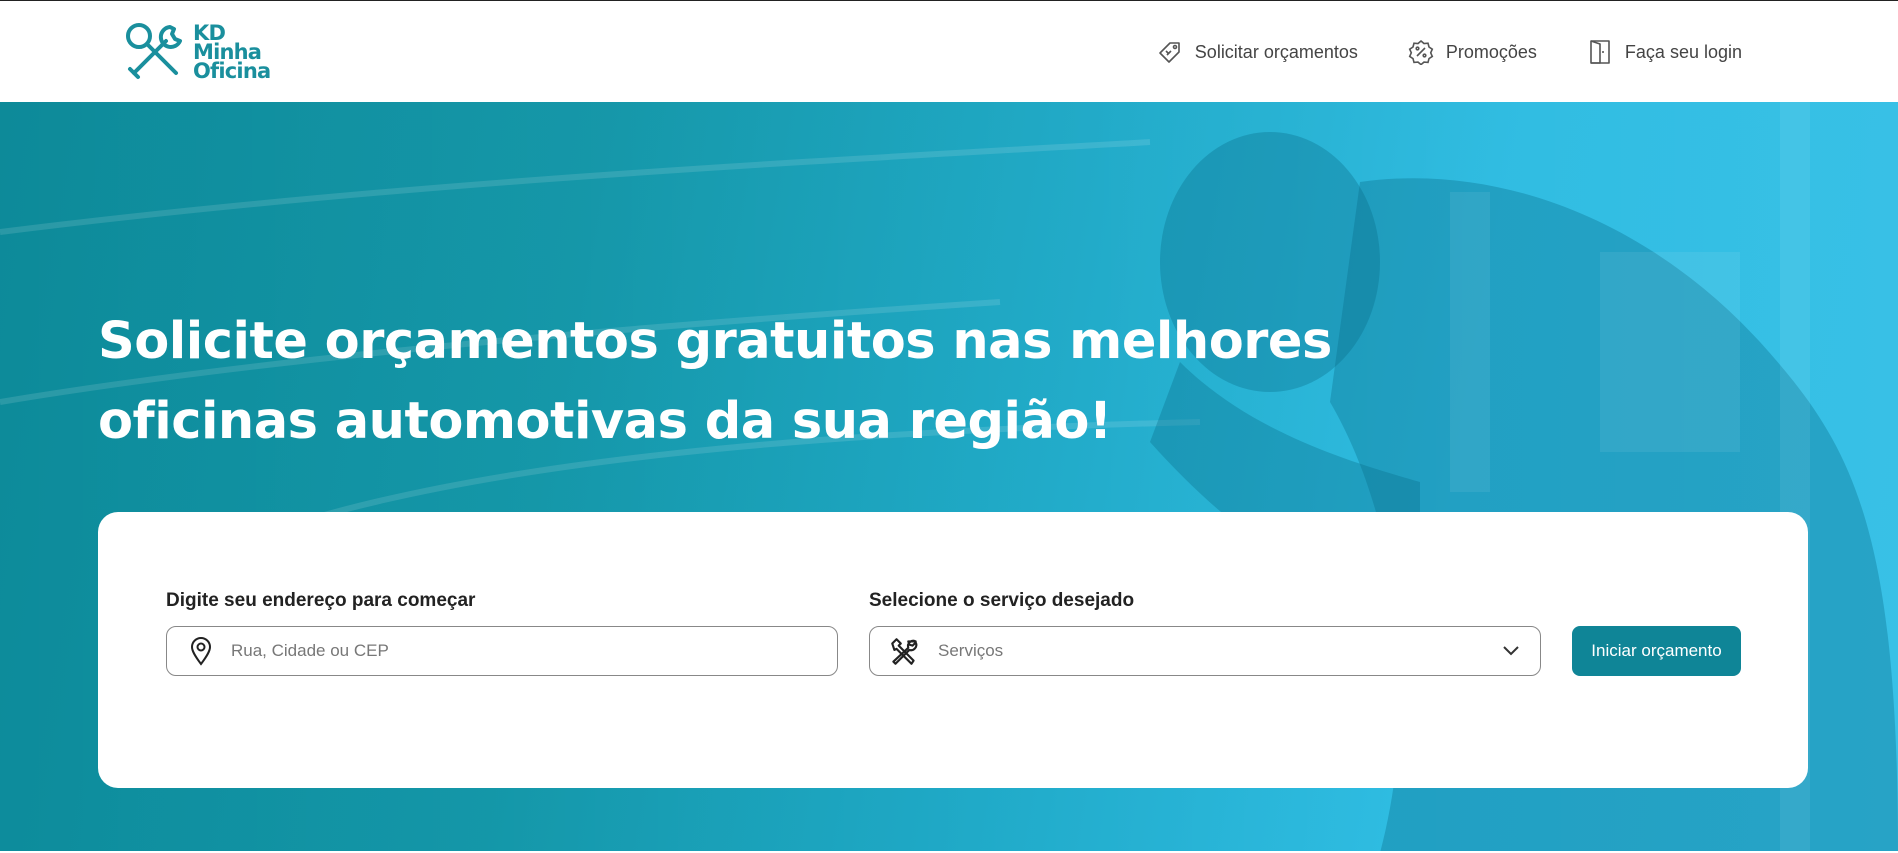 The image size is (1898, 853). Describe the element at coordinates (904, 651) in the screenshot. I see `tools-icon` at that location.